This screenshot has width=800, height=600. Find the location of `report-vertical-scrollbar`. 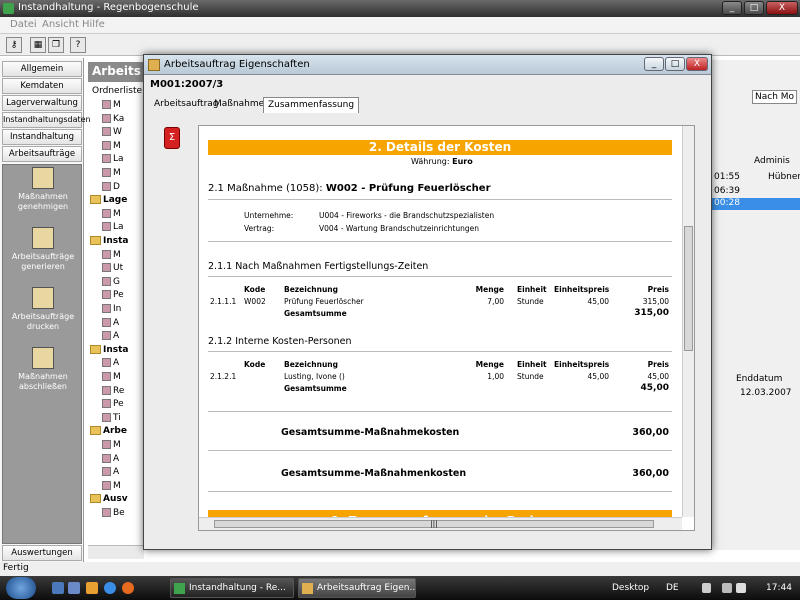

report-vertical-scrollbar is located at coordinates (688, 321).